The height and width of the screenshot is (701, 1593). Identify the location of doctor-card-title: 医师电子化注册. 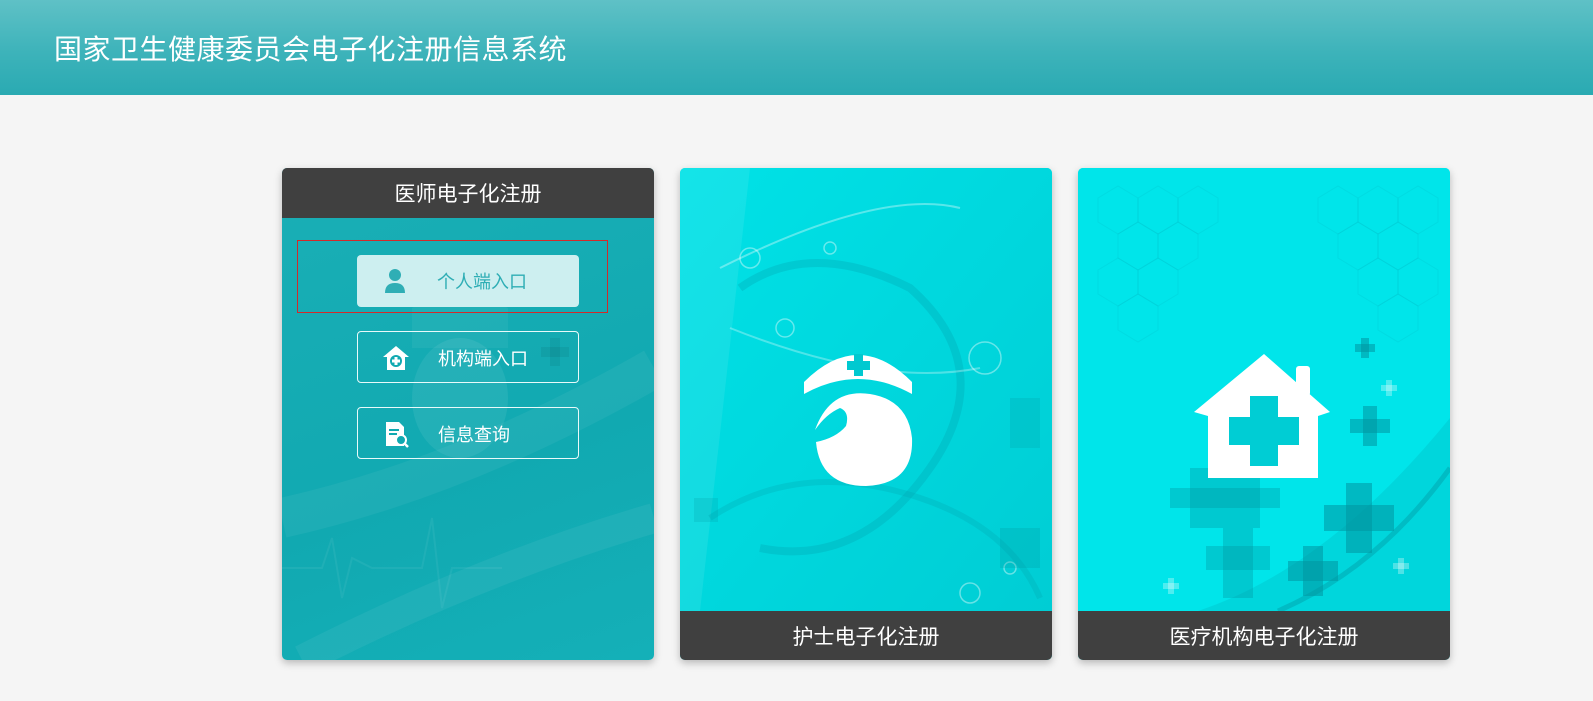
(468, 193).